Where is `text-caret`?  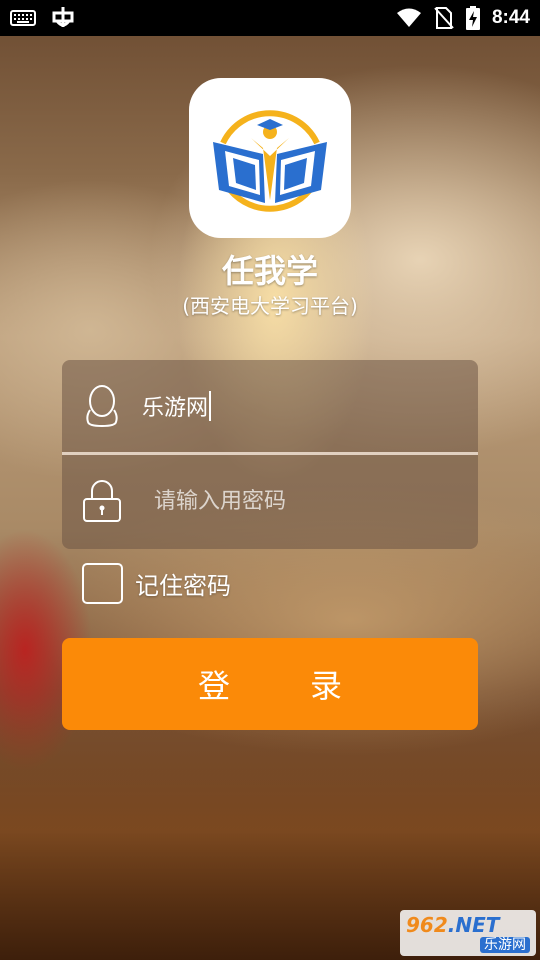 text-caret is located at coordinates (210, 406).